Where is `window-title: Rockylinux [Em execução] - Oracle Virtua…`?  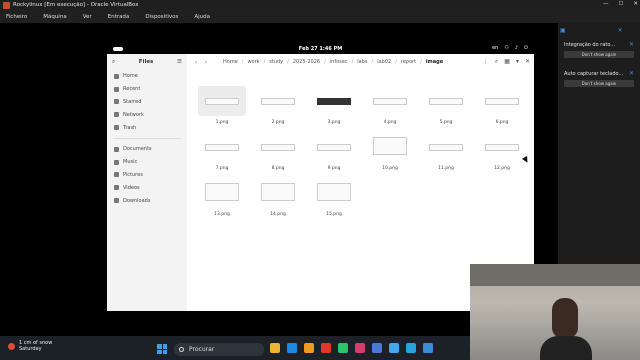
window-title: Rockylinux [Em execução] - Oracle Virtua… is located at coordinates (76, 5).